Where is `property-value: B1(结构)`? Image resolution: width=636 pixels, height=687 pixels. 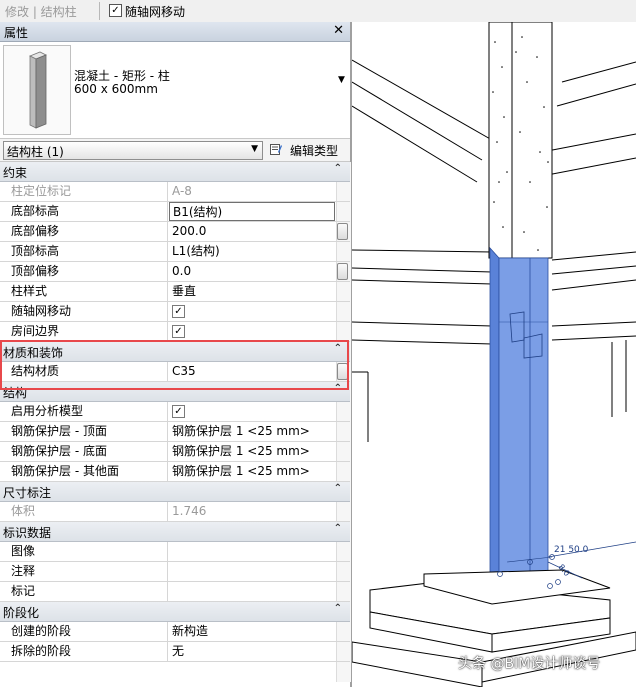
property-value: B1(结构) is located at coordinates (252, 211).